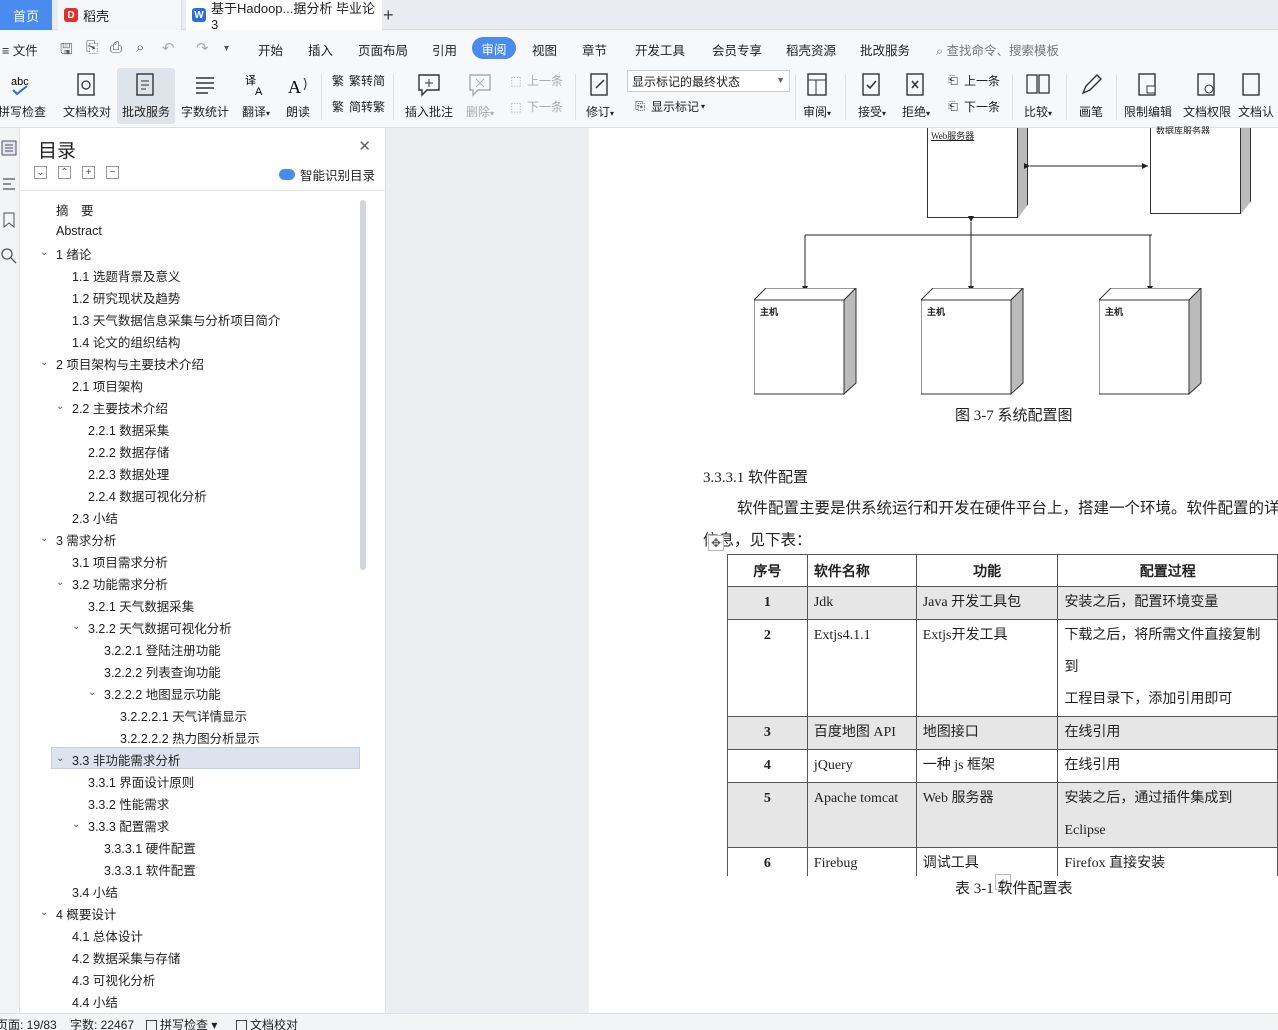  I want to click on cell-function: 地图接口, so click(987, 733).